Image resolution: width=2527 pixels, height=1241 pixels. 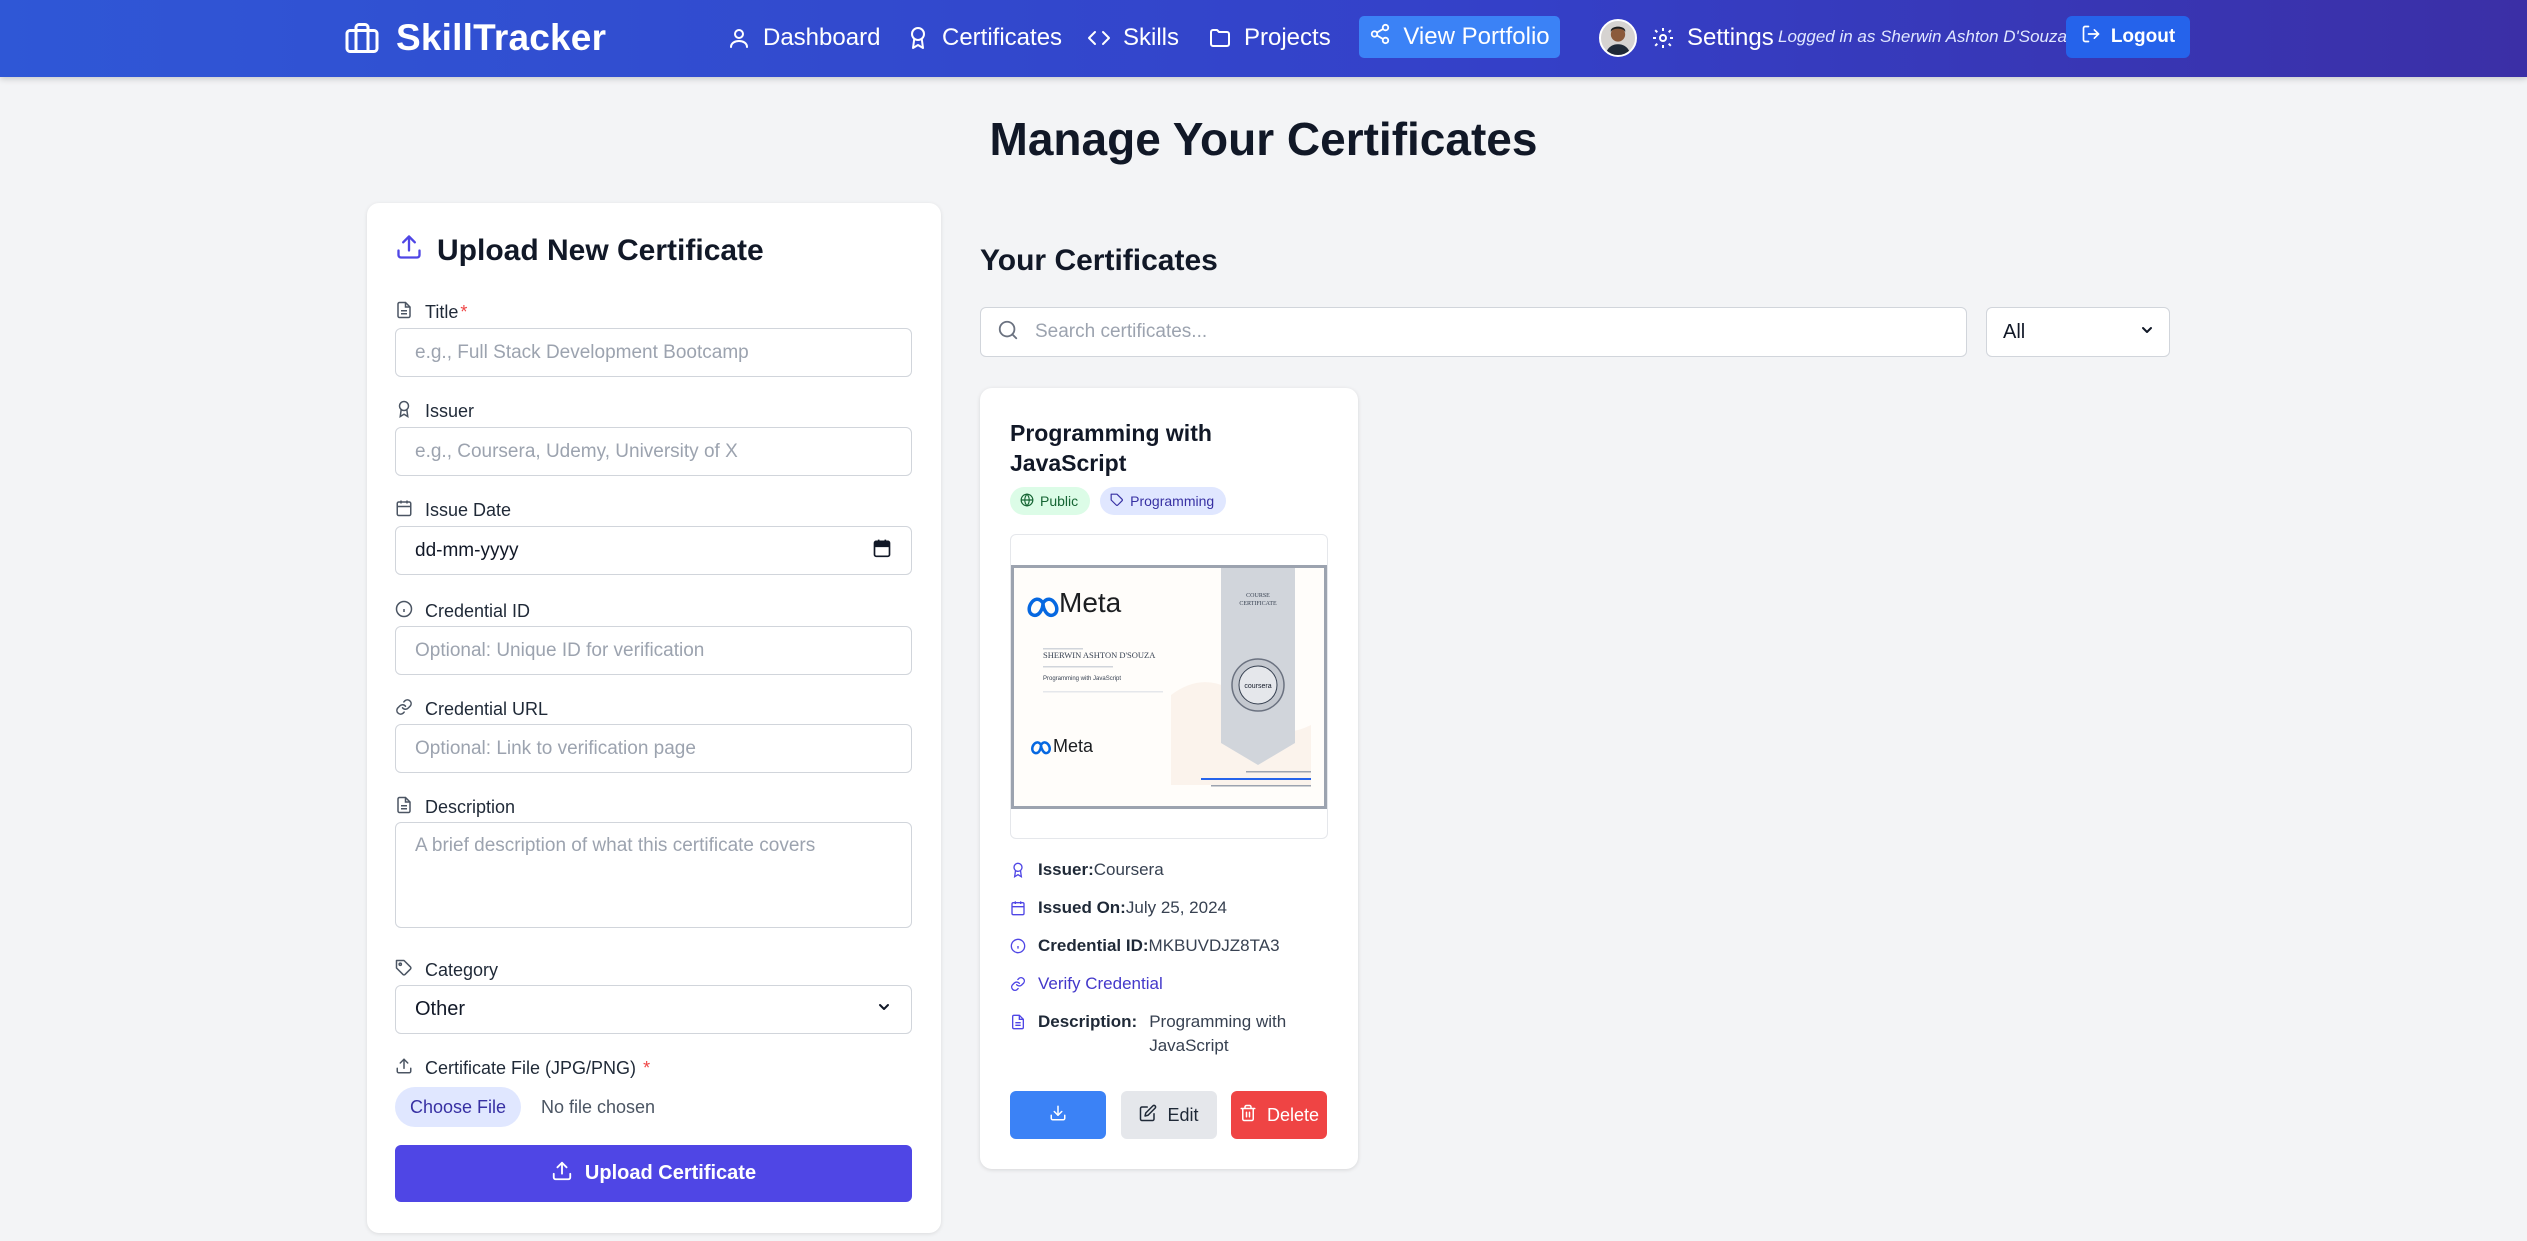 What do you see at coordinates (1027, 501) in the screenshot?
I see `globe-icon` at bounding box center [1027, 501].